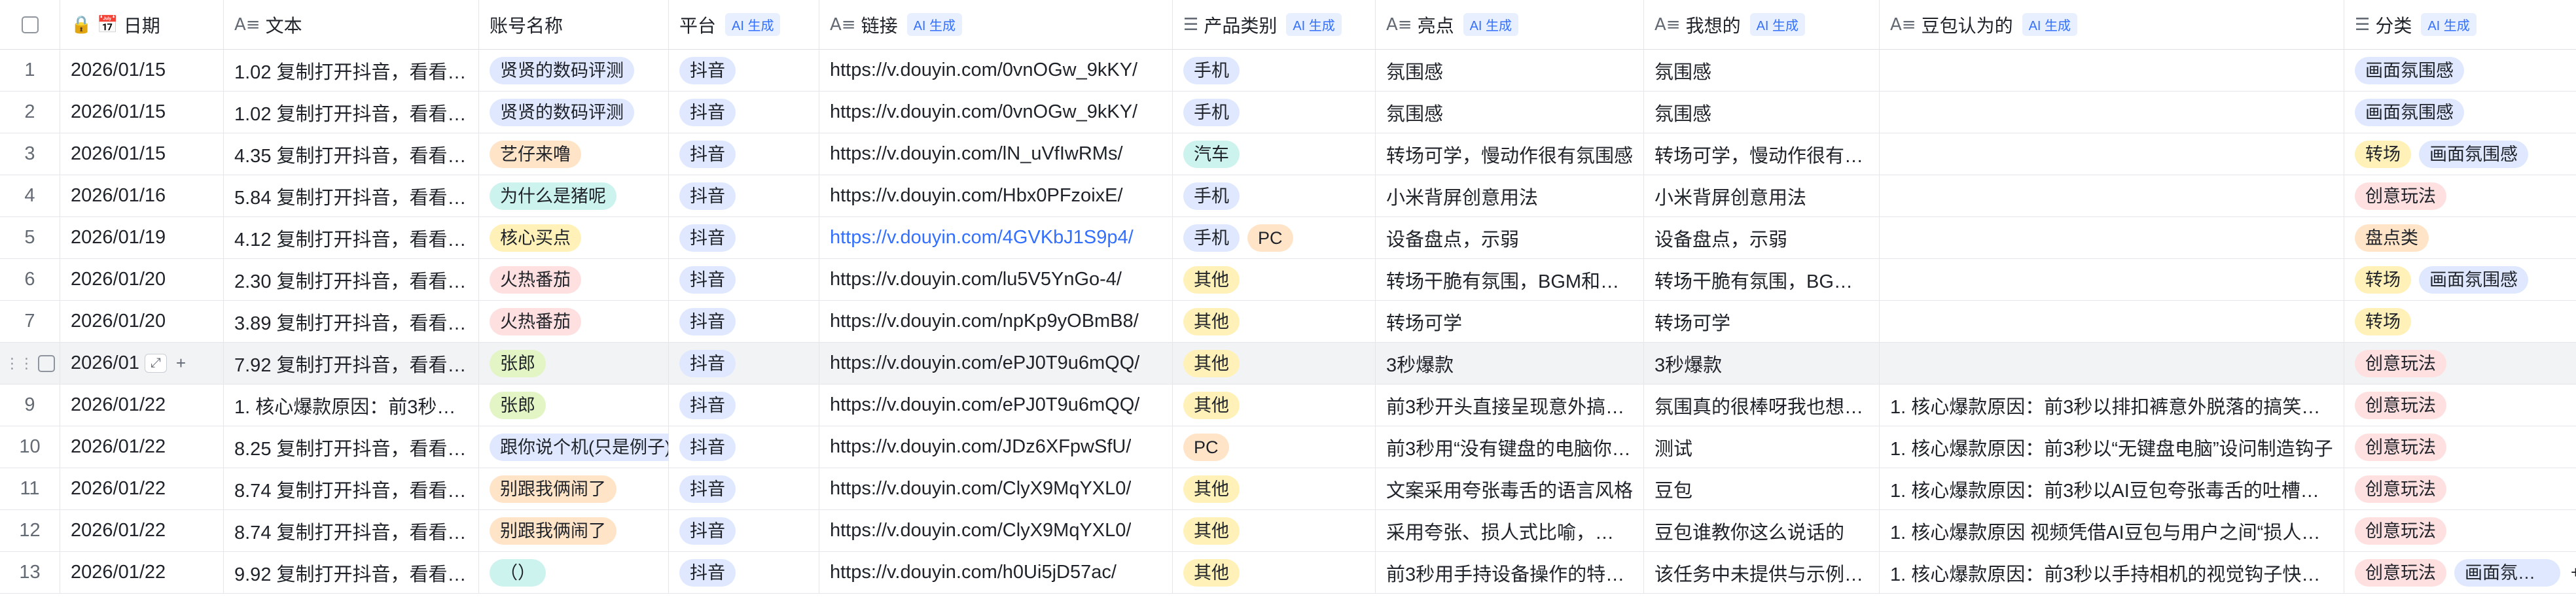  I want to click on row-index-cell: 4, so click(30, 196).